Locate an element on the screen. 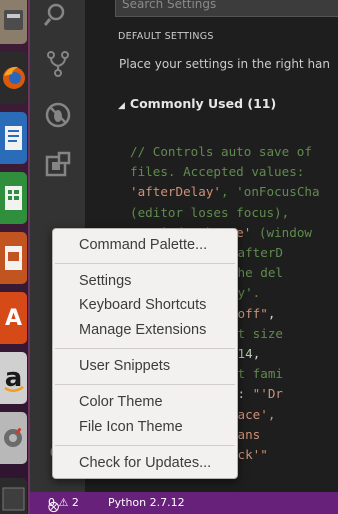  code-token: (editor loses focus), is located at coordinates (210, 212).